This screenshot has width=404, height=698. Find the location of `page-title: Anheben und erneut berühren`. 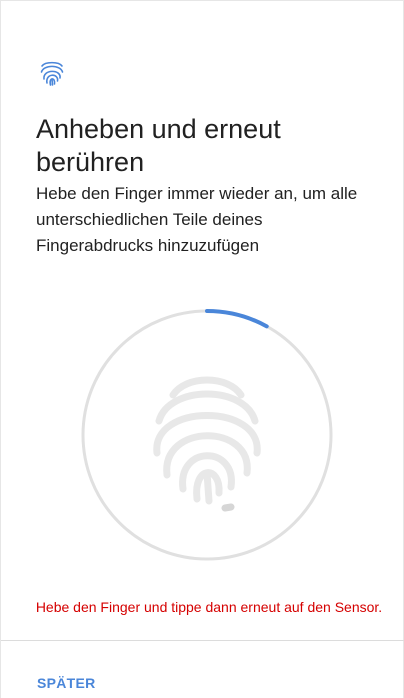

page-title: Anheben und erneut berühren is located at coordinates (158, 145).